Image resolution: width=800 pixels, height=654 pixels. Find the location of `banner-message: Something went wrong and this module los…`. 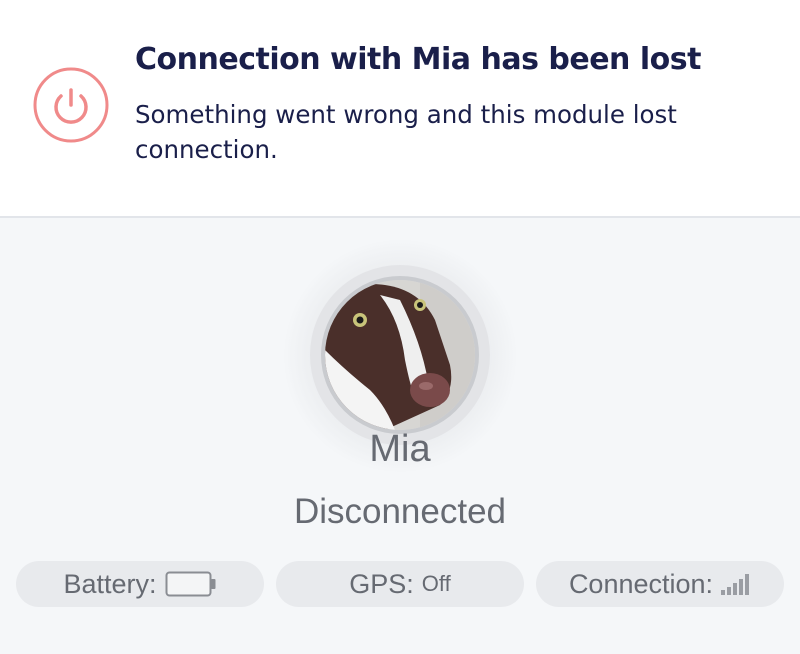

banner-message: Something went wrong and this module los… is located at coordinates (406, 132).